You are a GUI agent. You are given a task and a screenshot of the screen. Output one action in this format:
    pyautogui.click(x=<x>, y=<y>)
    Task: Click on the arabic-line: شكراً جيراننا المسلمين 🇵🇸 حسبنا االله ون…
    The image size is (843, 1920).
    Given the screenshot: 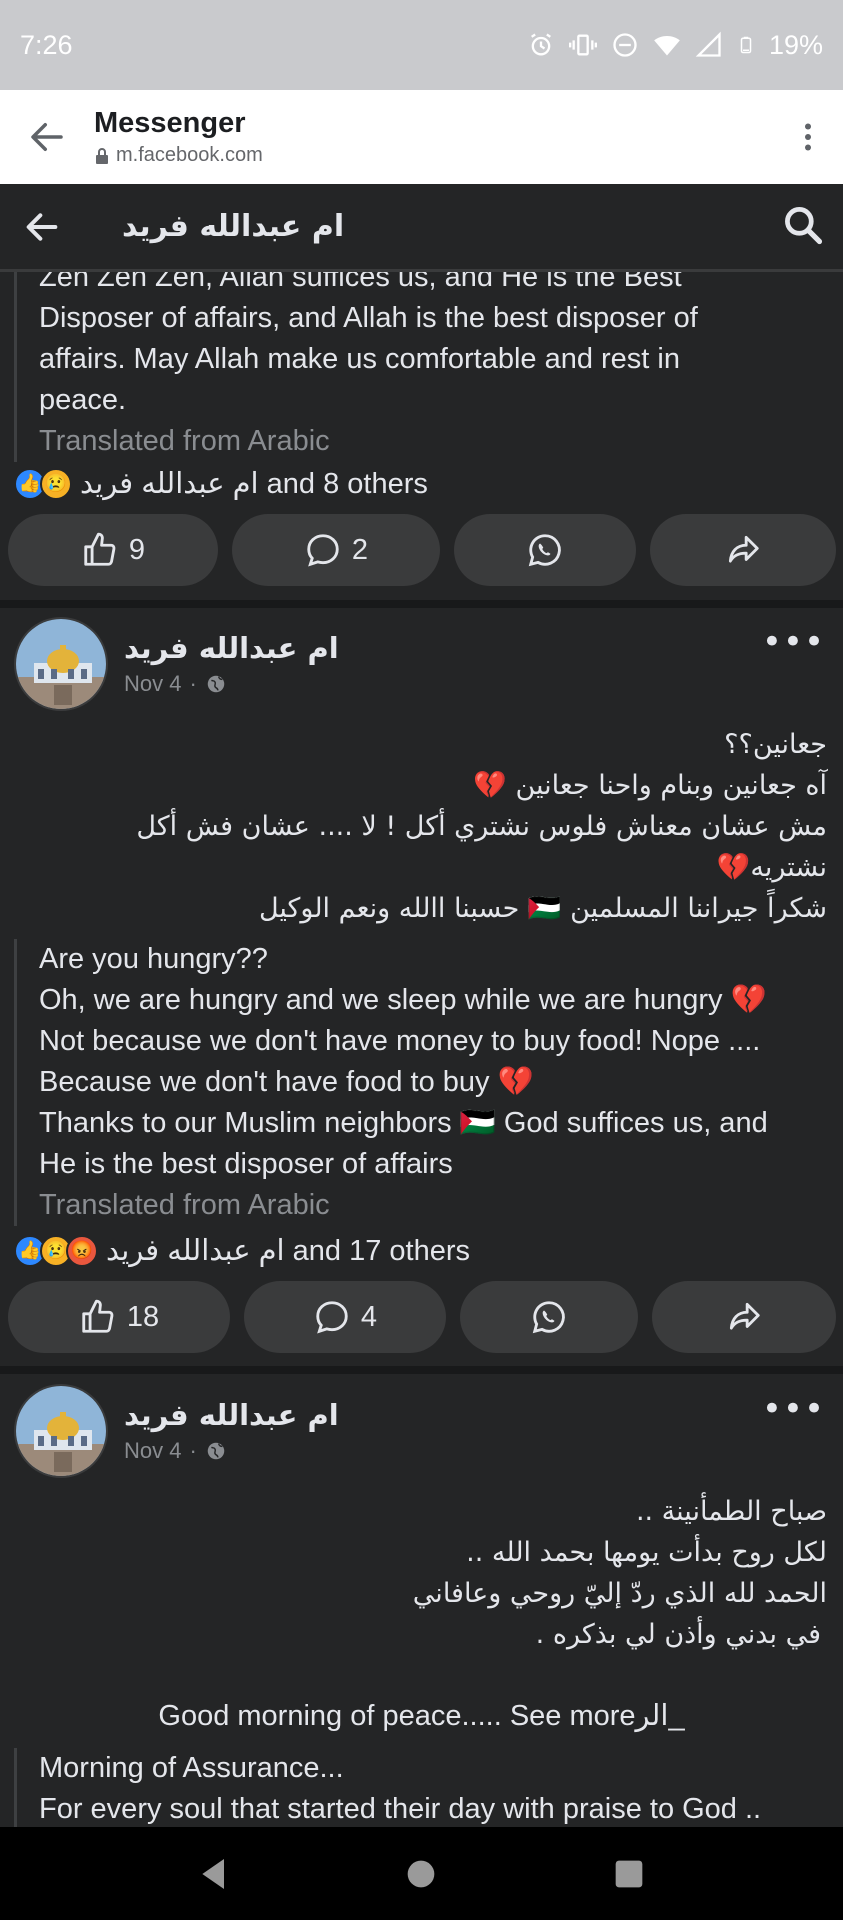 What is the action you would take?
    pyautogui.click(x=542, y=908)
    